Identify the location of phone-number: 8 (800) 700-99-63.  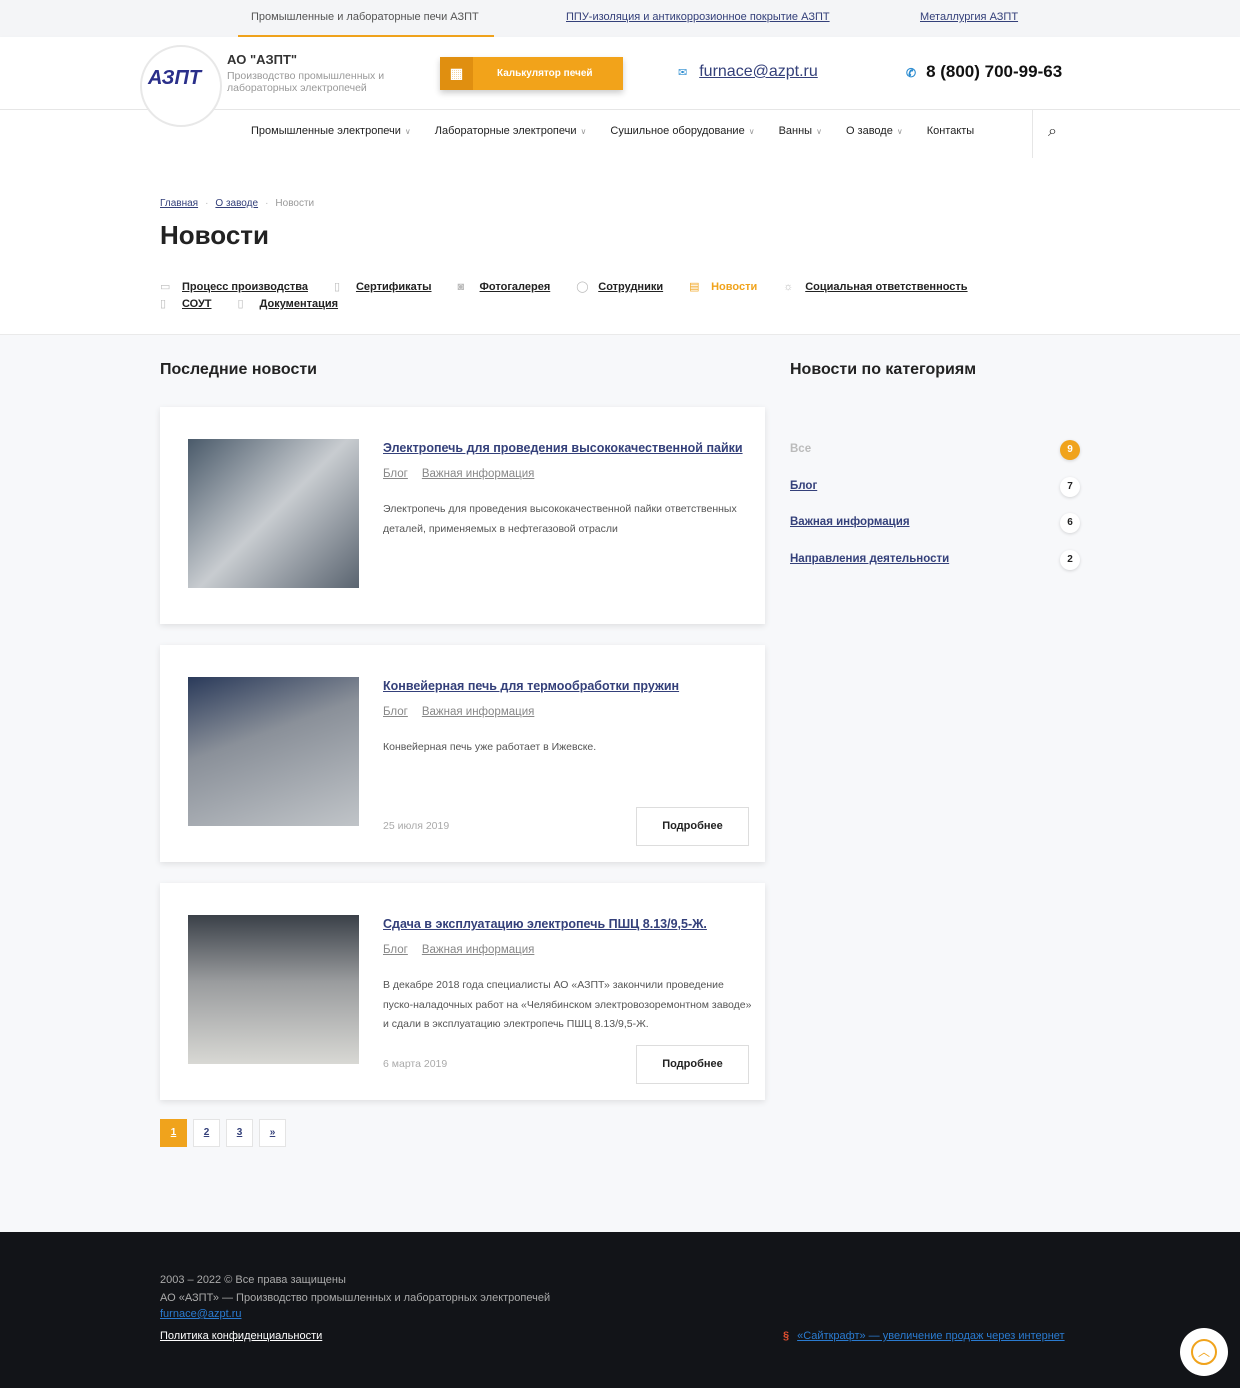
(994, 71).